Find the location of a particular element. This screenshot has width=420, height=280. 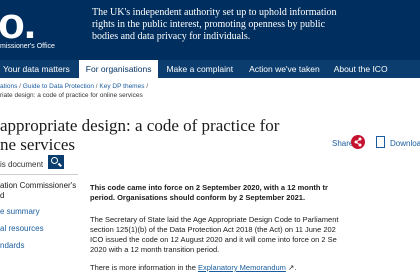

share-glyph is located at coordinates (358, 142).